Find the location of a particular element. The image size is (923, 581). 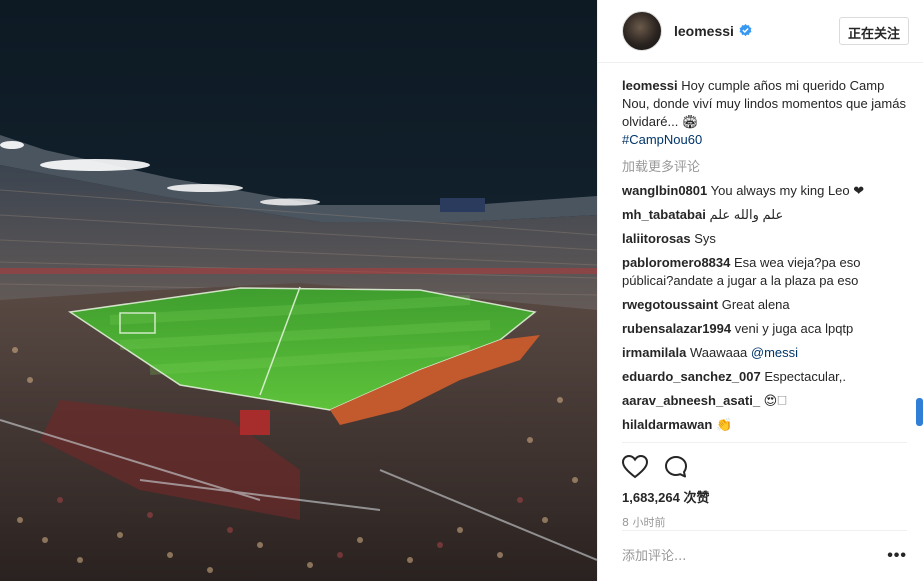

comment-username: eduardo_sanchez_007 is located at coordinates (691, 376).